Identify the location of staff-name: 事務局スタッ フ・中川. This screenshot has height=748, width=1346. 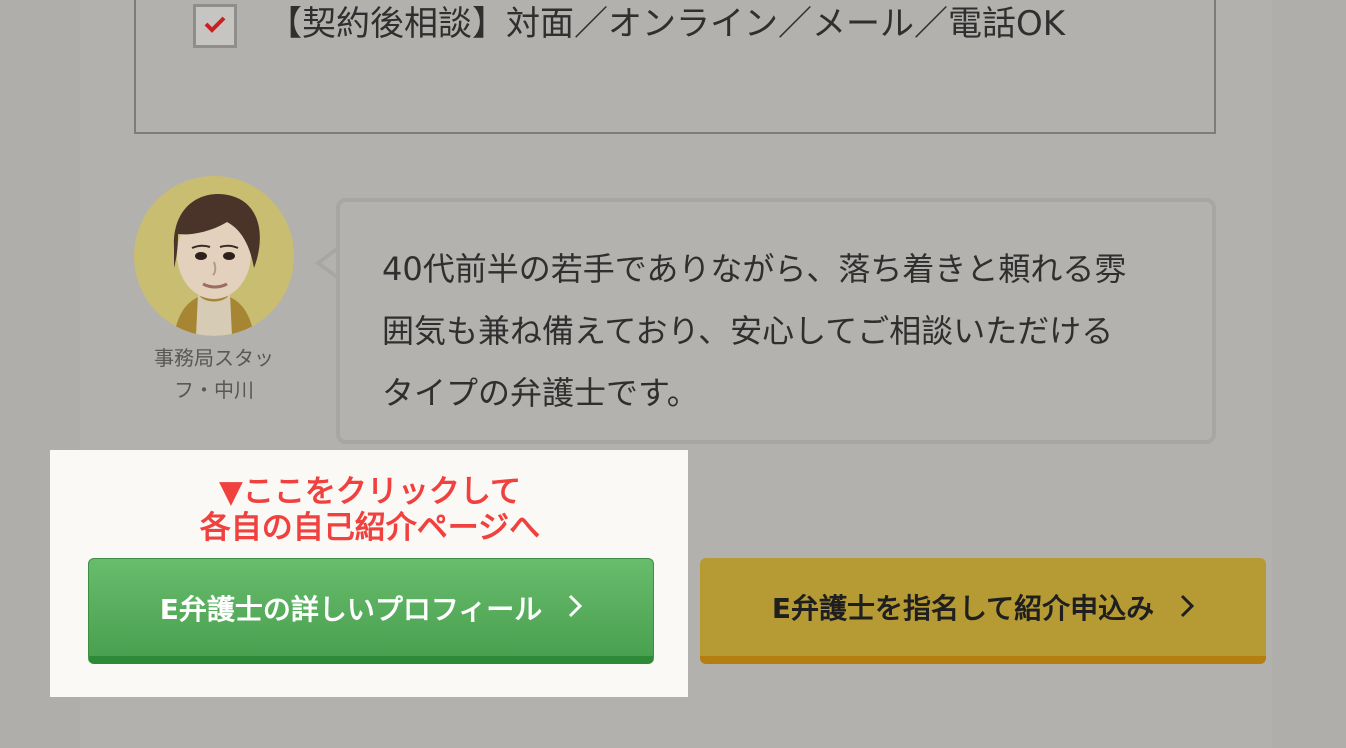
(214, 374).